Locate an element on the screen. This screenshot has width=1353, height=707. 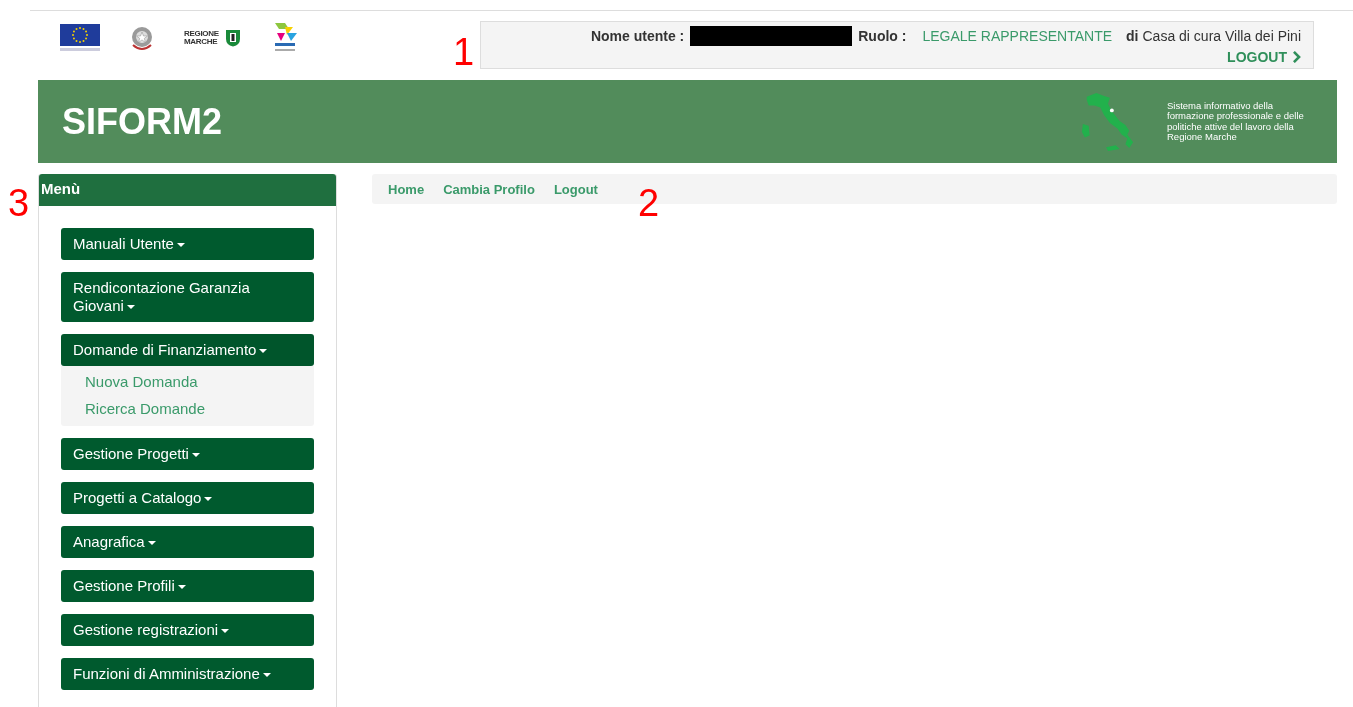
role-label: Ruolo : is located at coordinates (882, 35).